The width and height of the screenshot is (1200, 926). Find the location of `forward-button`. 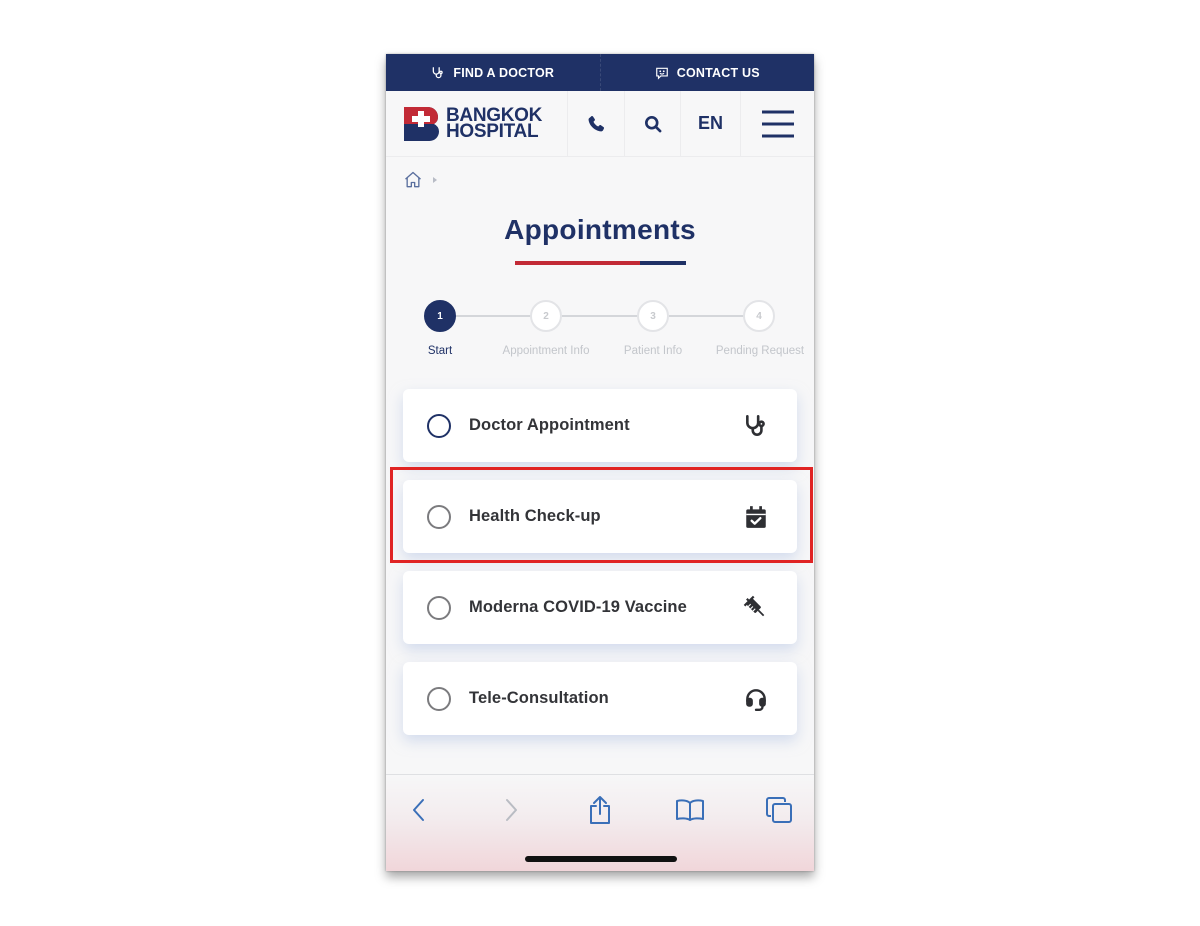

forward-button is located at coordinates (511, 810).